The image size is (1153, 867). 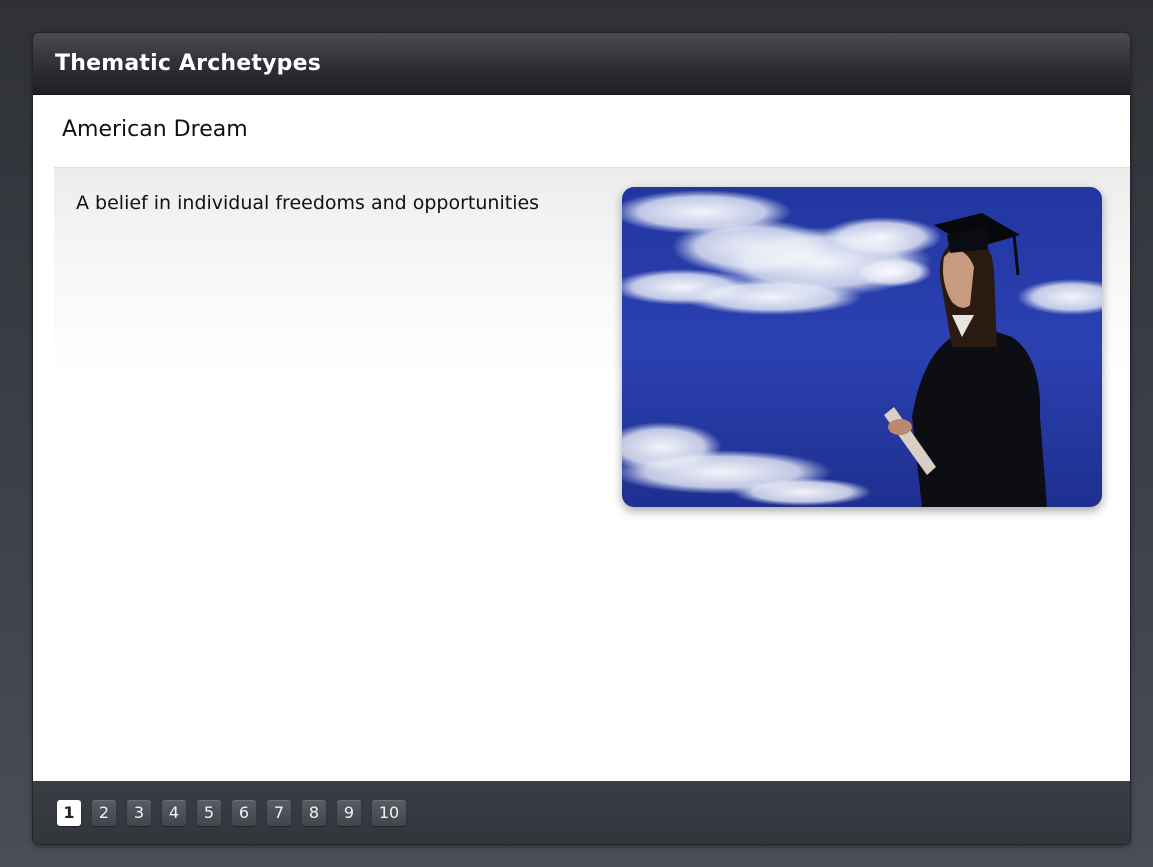 What do you see at coordinates (104, 812) in the screenshot?
I see `page-button-2: 2` at bounding box center [104, 812].